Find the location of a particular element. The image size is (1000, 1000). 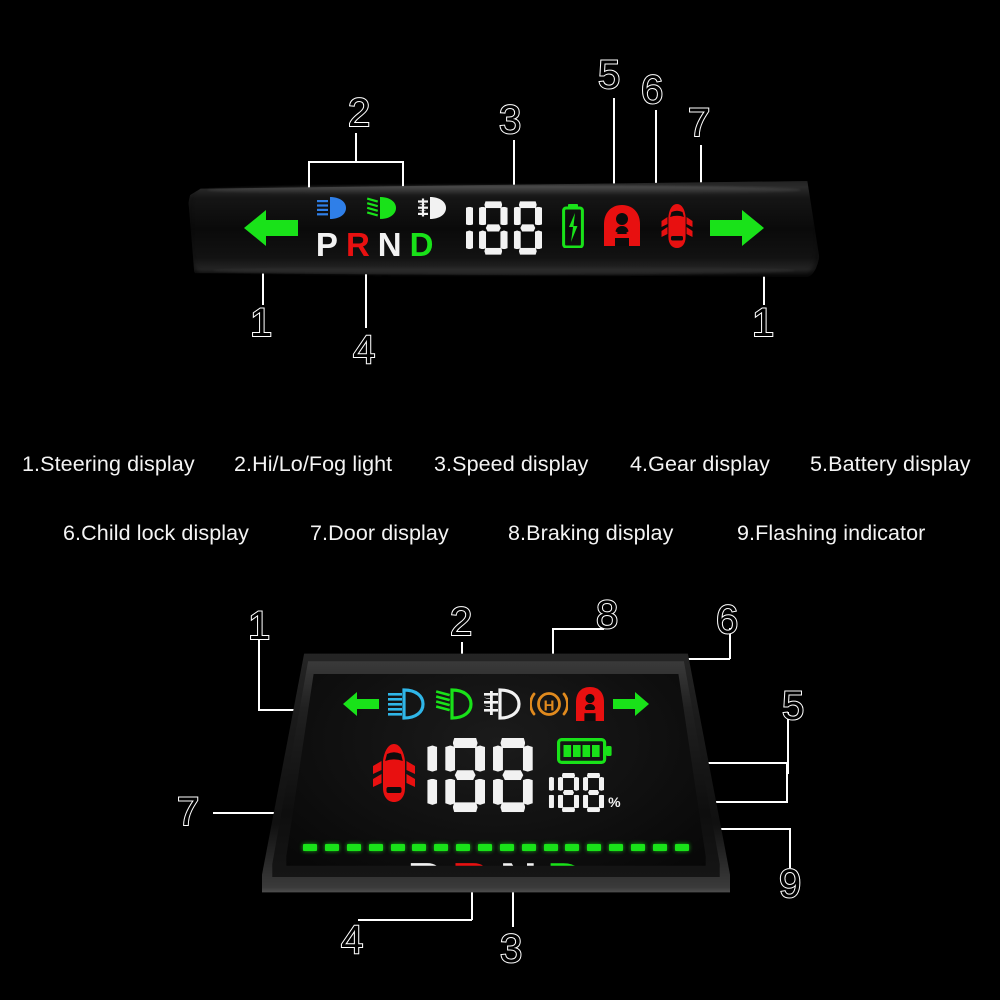

d2-callout-7: 7 is located at coordinates (188, 812).